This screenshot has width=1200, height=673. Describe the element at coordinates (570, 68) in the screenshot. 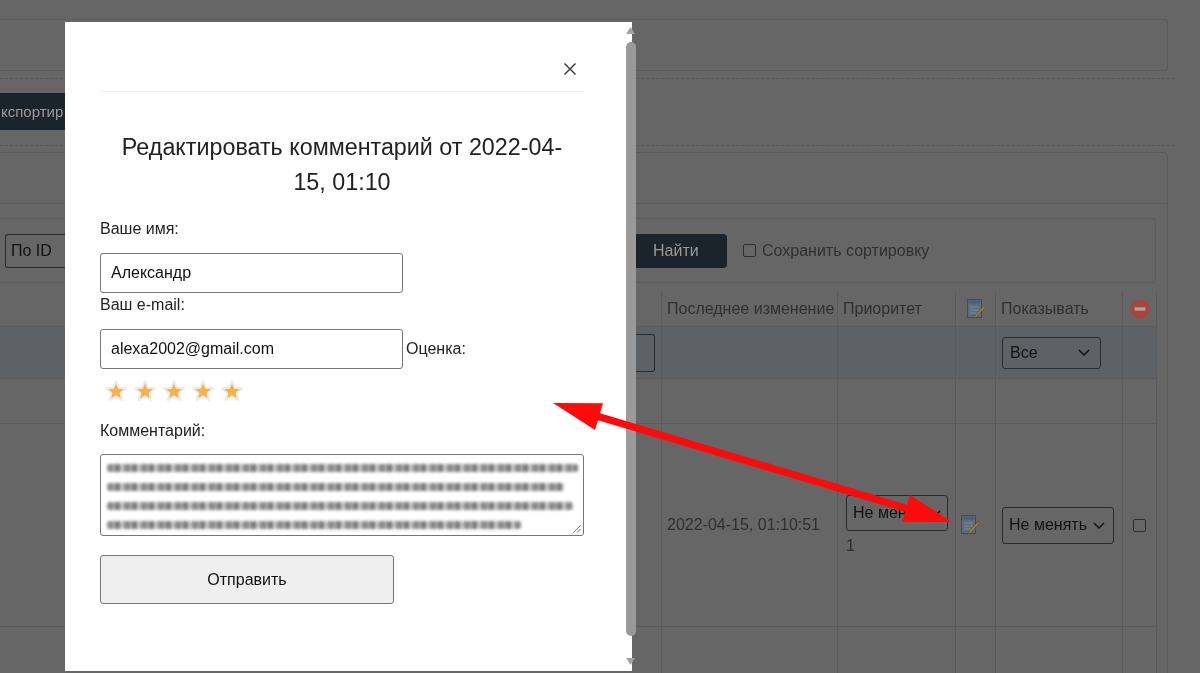

I see `close-icon` at that location.